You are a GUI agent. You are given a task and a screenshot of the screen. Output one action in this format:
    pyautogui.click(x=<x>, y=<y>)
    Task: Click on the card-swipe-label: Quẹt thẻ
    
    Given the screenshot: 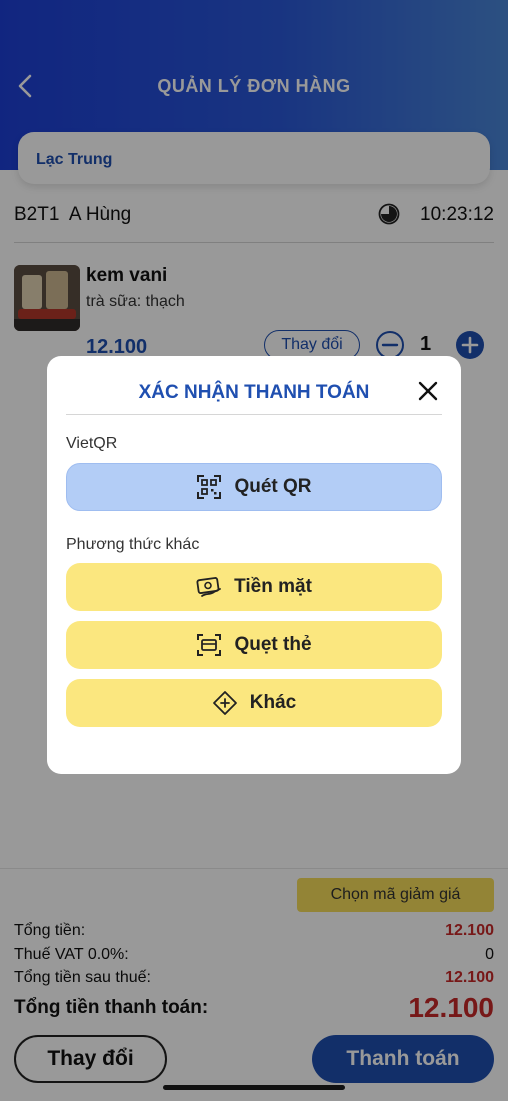 What is the action you would take?
    pyautogui.click(x=273, y=644)
    